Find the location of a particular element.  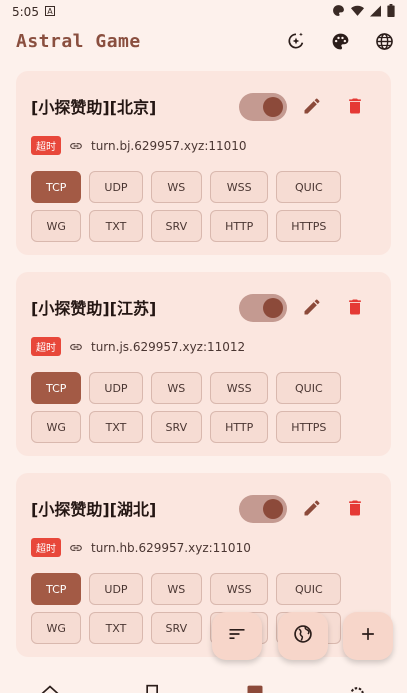

signal-icon is located at coordinates (375, 12).